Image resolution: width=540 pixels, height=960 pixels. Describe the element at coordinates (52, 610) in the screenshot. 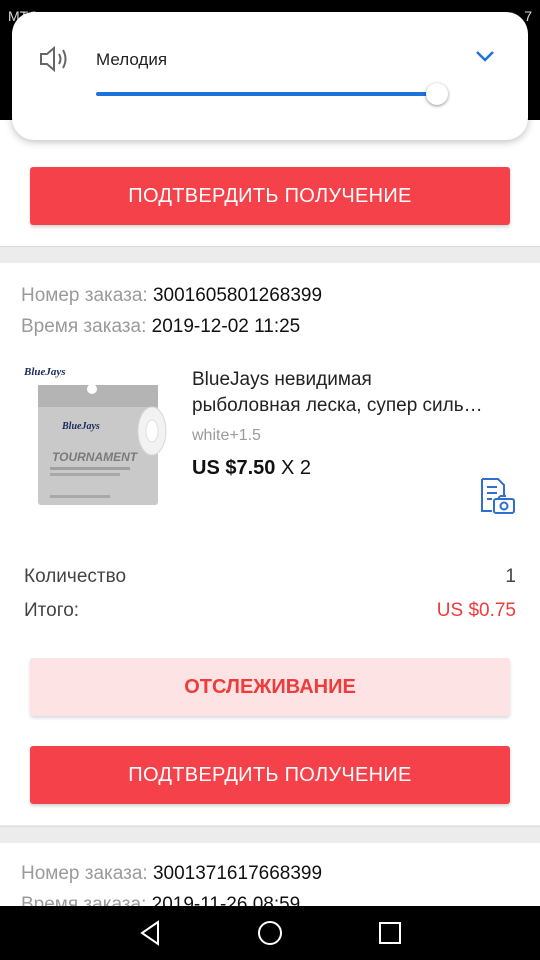

I see `total-label: Итого:` at that location.